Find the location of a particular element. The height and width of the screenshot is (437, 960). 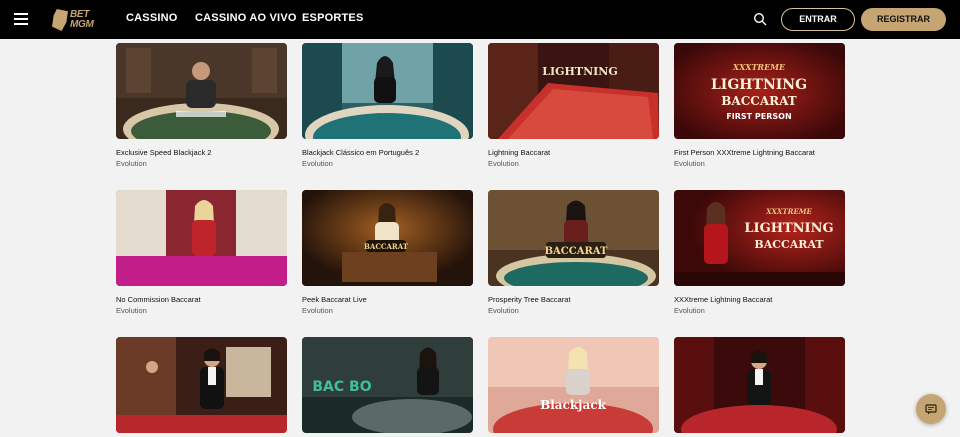

logo-text: BET MGM is located at coordinates (82, 20).